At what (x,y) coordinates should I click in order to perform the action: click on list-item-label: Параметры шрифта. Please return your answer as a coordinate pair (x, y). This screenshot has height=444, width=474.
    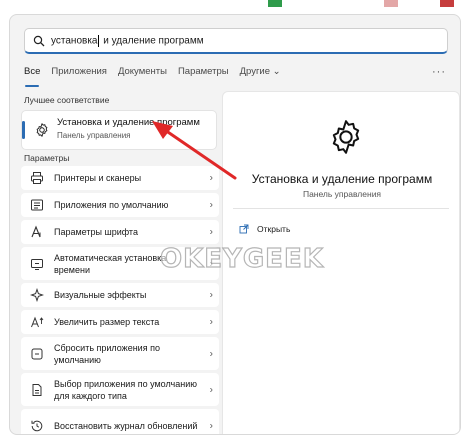
    Looking at the image, I should click on (96, 232).